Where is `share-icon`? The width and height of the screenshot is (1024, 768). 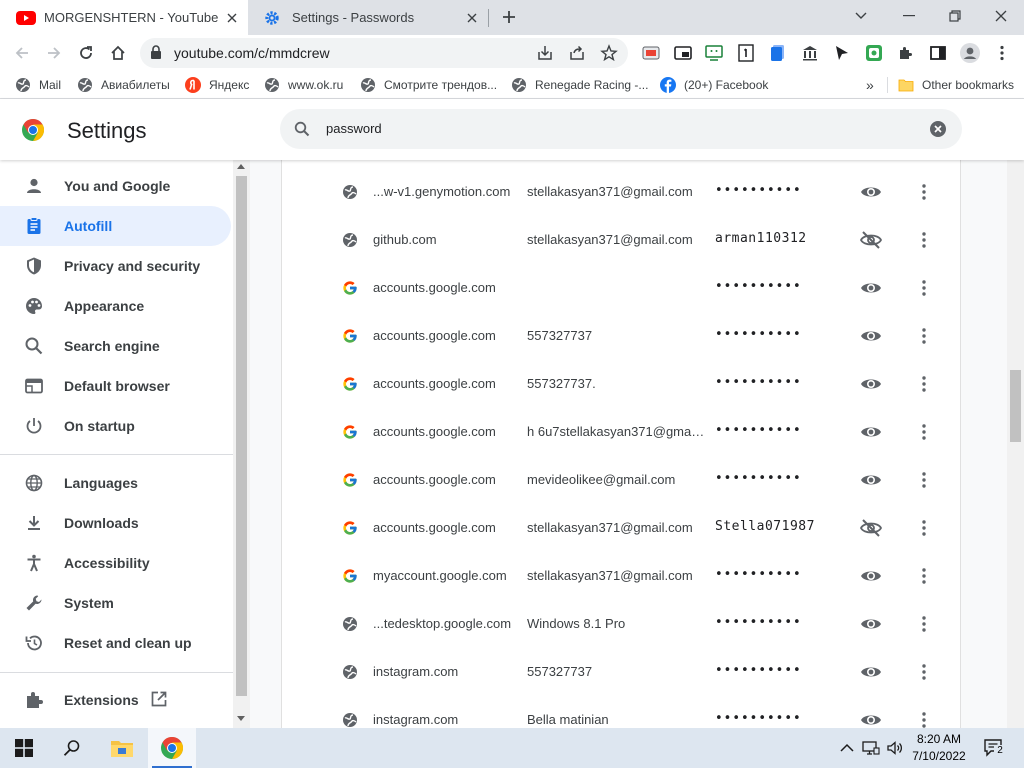
share-icon is located at coordinates (577, 53).